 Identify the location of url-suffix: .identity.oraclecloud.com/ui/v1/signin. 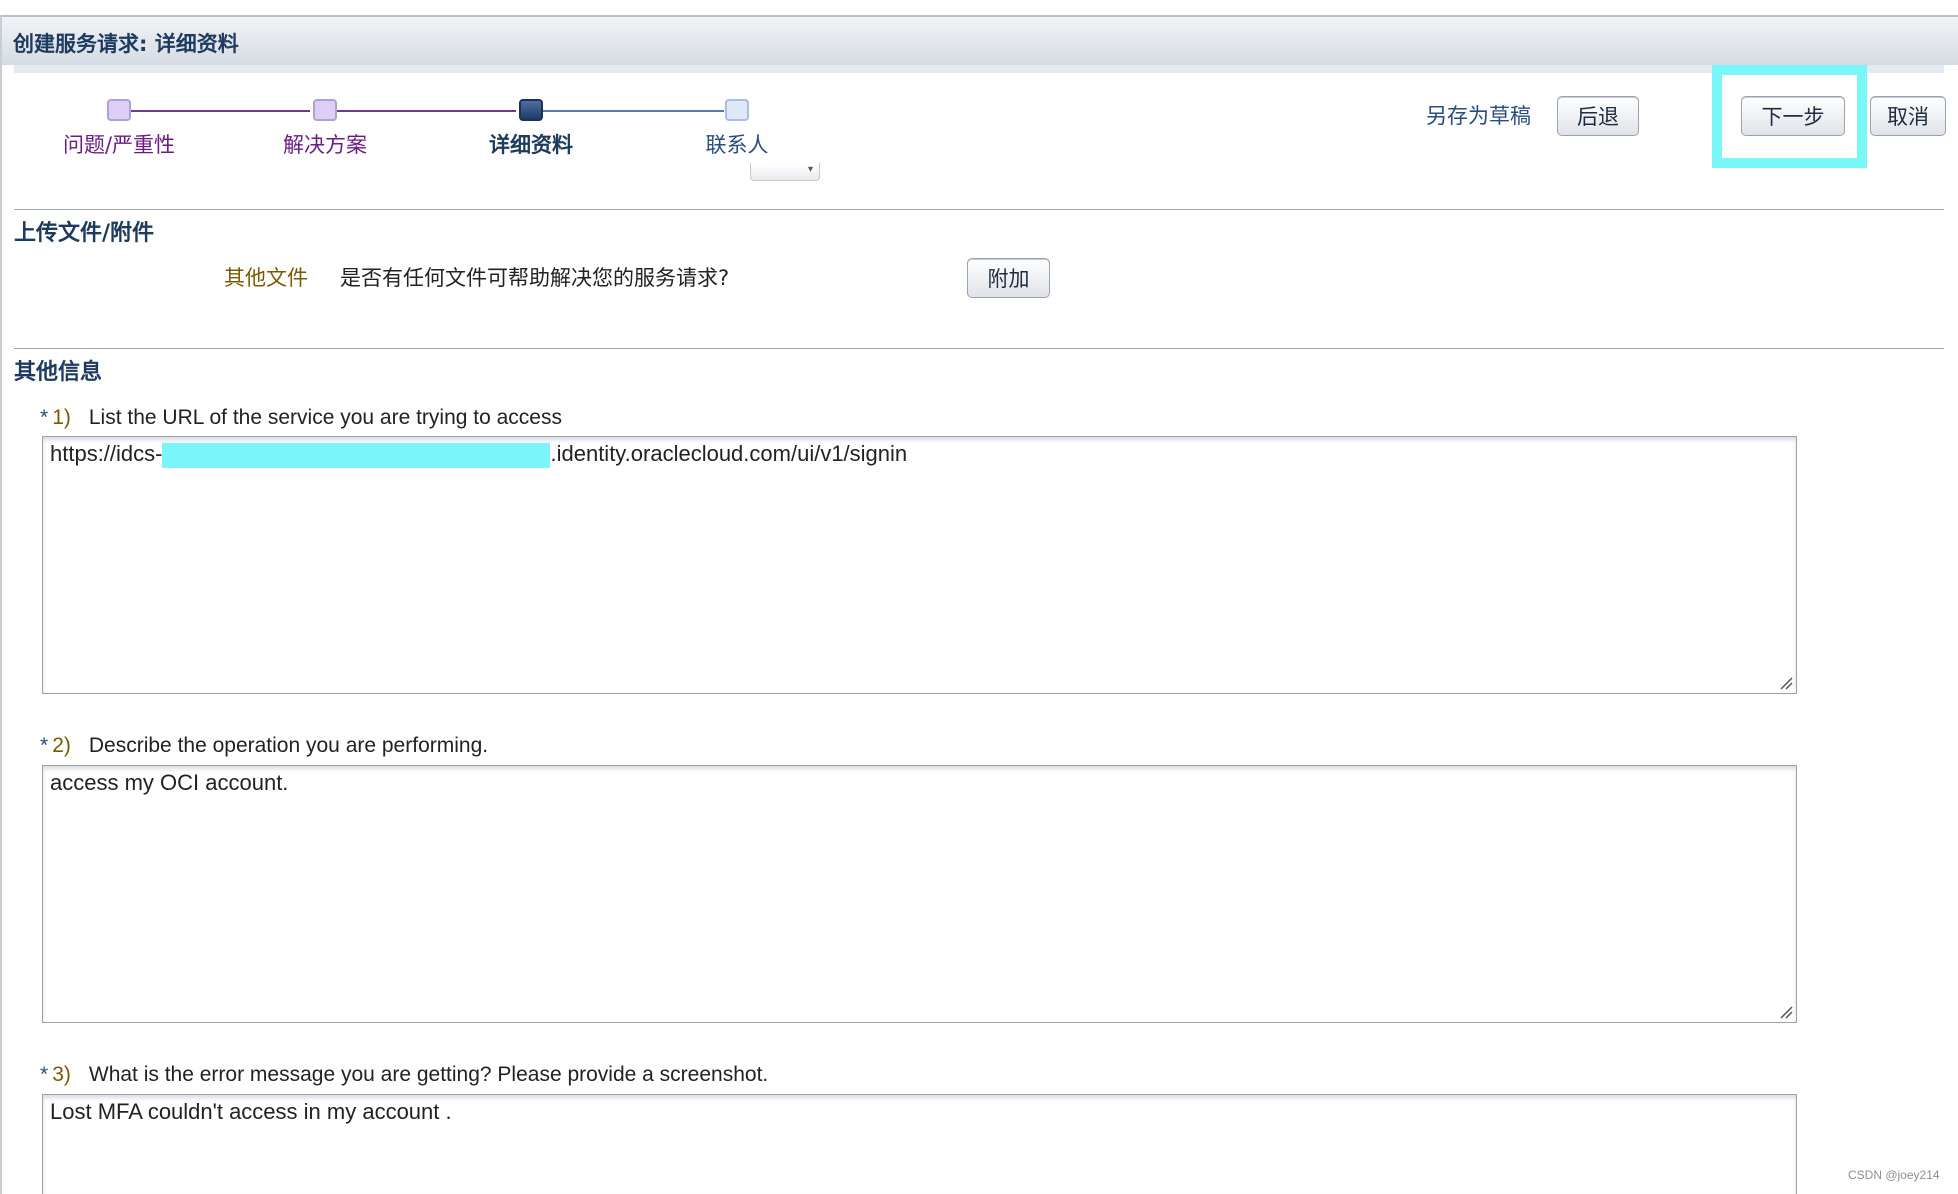
(729, 453).